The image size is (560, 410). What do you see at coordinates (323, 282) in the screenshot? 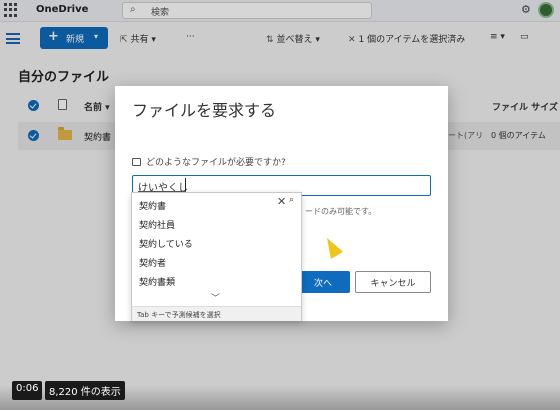
I see `next-button: 次へ` at bounding box center [323, 282].